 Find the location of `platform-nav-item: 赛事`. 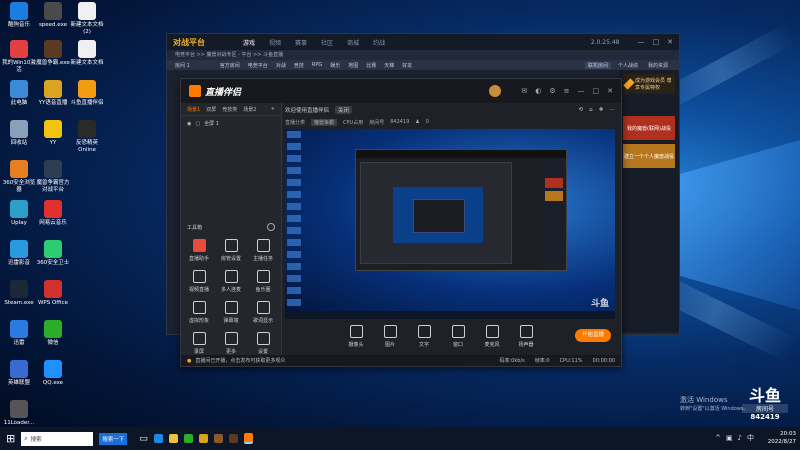

platform-nav-item: 赛事 is located at coordinates (301, 42).